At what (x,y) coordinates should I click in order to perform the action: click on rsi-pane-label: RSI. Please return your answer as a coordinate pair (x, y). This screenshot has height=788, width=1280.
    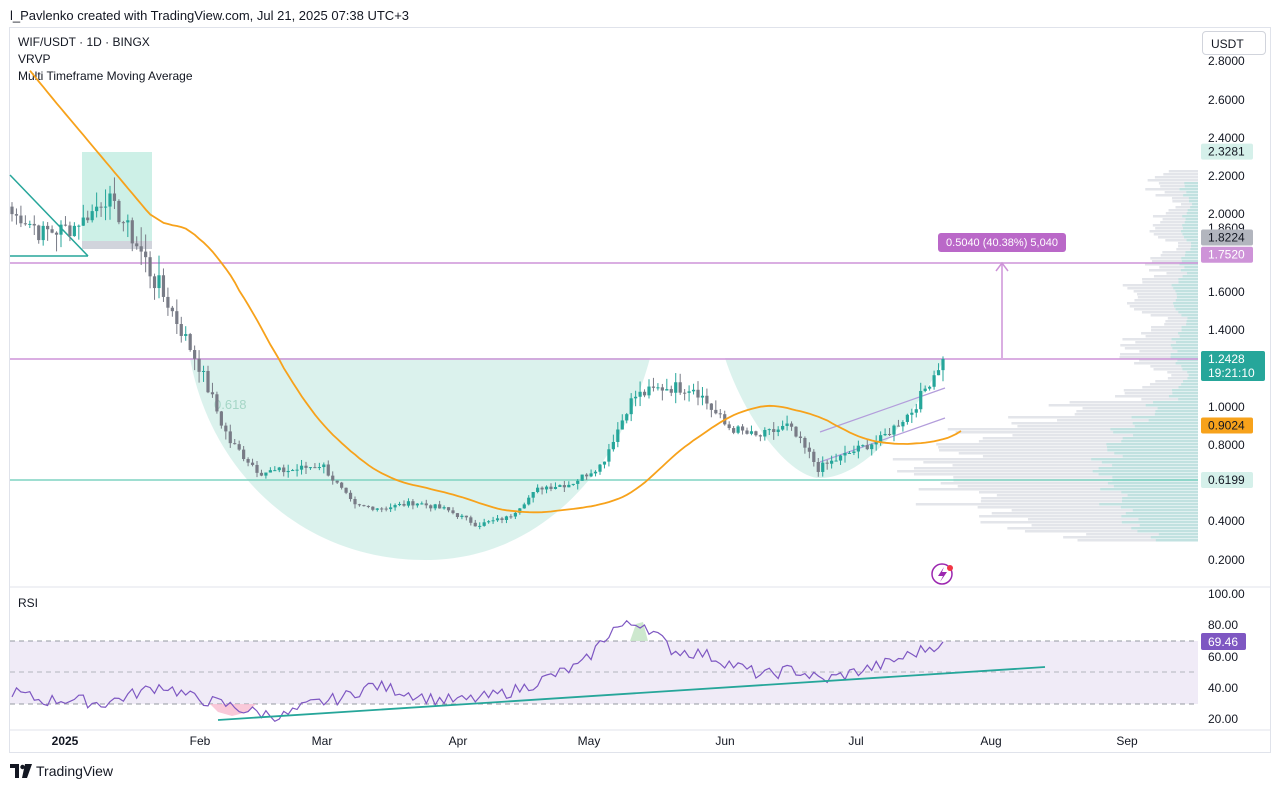
    Looking at the image, I should click on (28, 603).